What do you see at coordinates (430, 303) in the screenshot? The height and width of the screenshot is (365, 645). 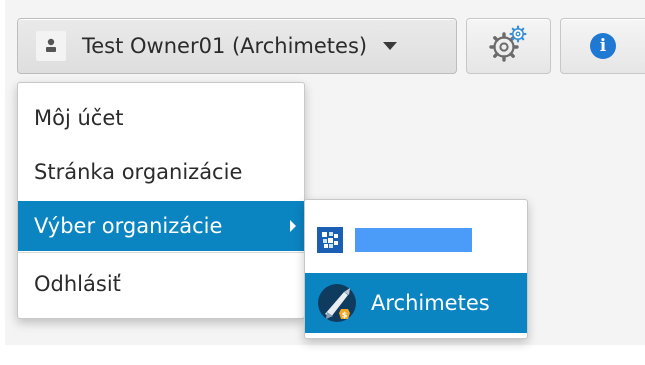 I see `org-item-label: Archimetes` at bounding box center [430, 303].